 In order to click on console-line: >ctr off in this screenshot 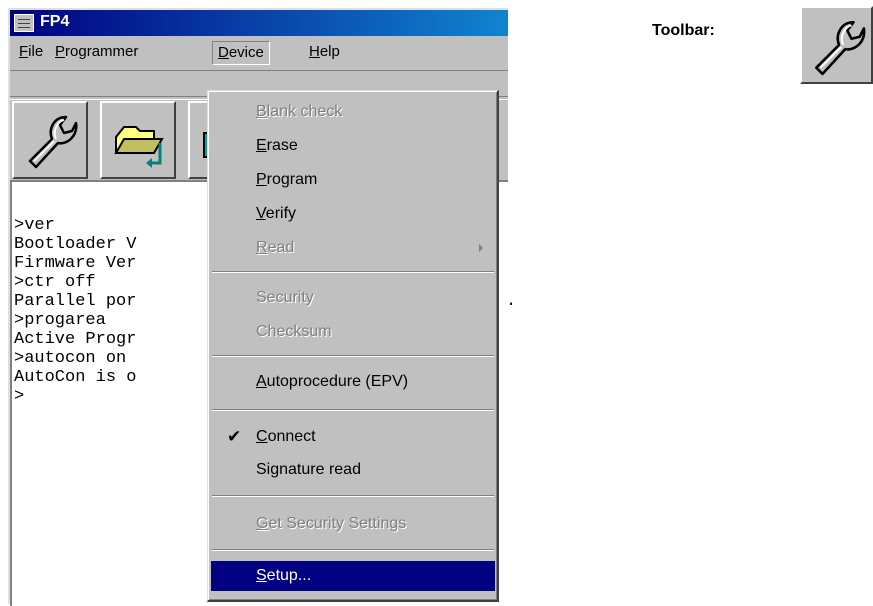, I will do `click(55, 282)`.